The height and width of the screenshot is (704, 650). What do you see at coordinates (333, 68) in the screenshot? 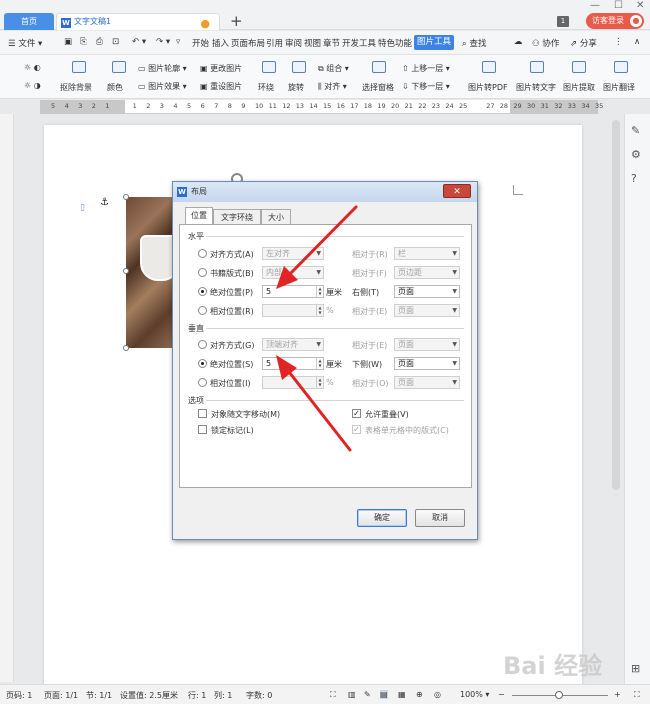
I see `group-button: ⧉ 组合 ▾` at bounding box center [333, 68].